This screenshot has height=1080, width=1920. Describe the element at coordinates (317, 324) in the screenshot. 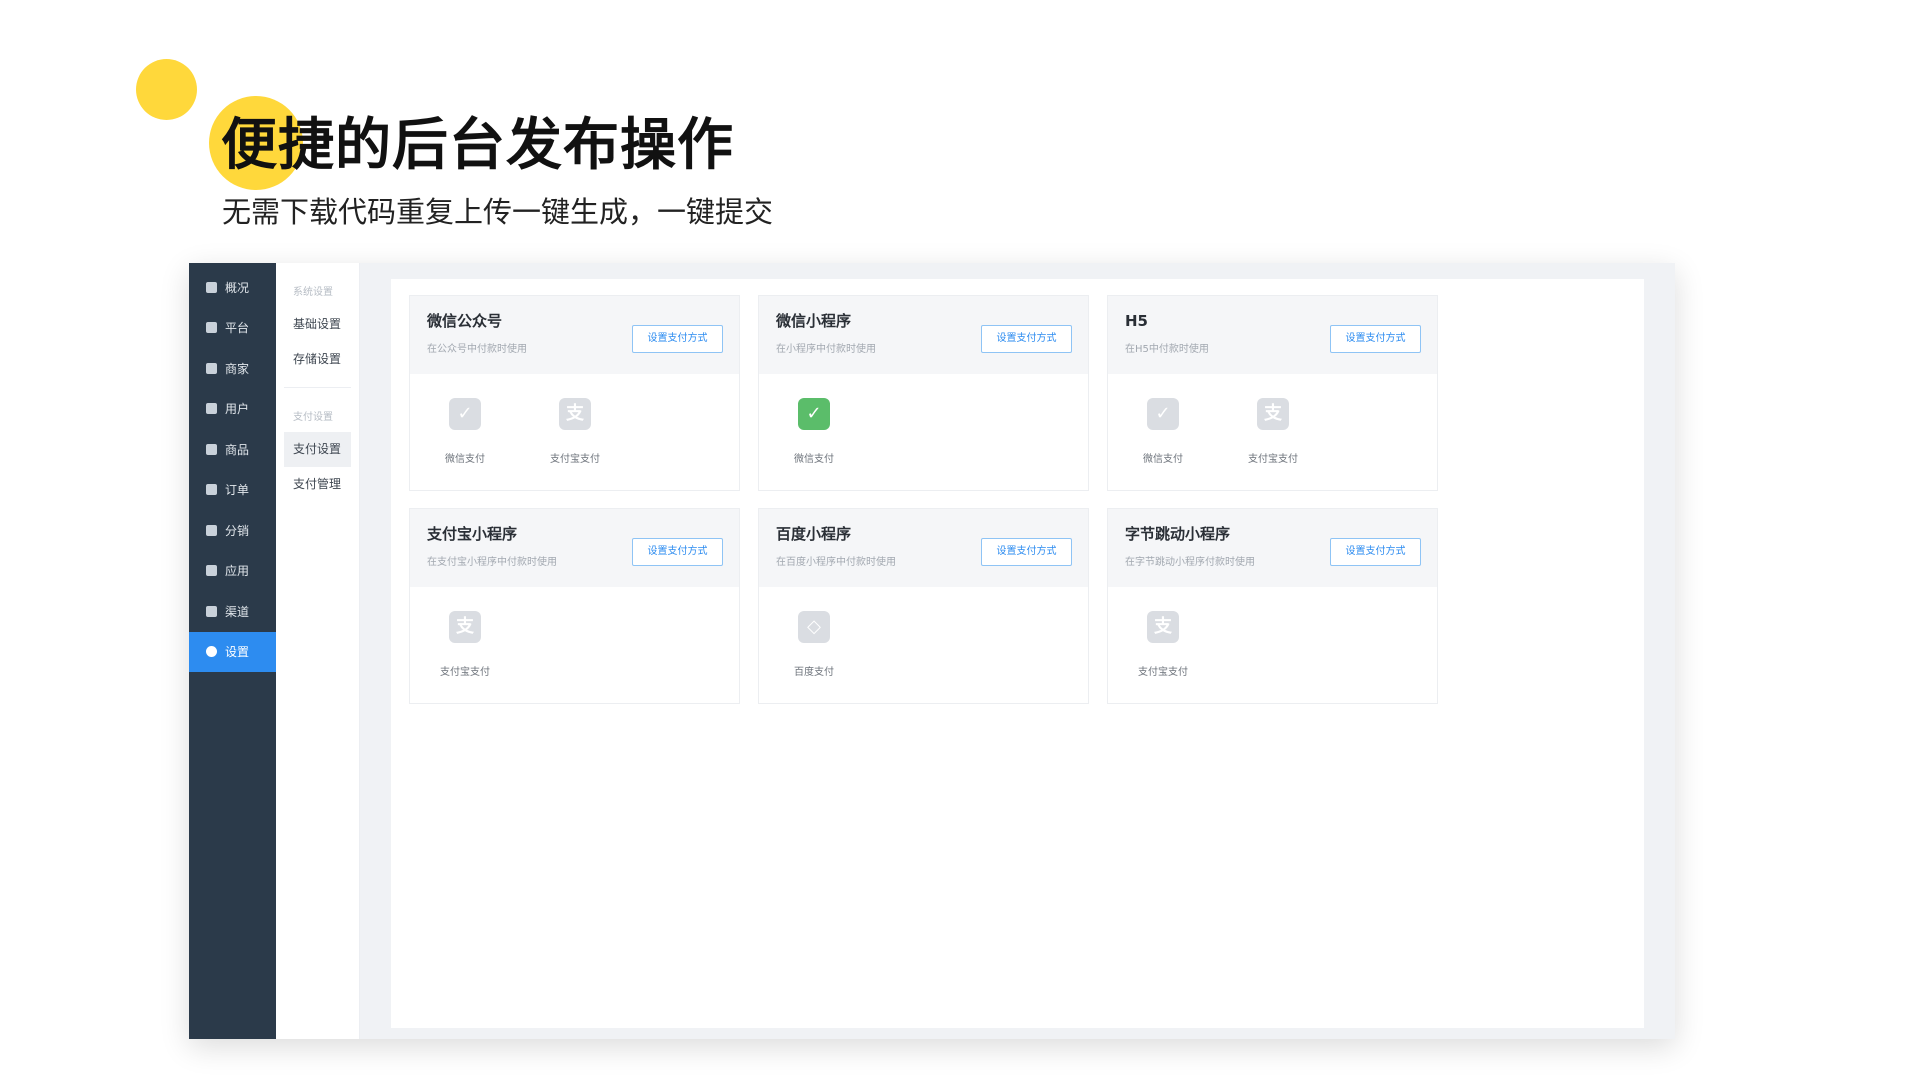

I see `subnav-item-basic: 基础设置` at that location.